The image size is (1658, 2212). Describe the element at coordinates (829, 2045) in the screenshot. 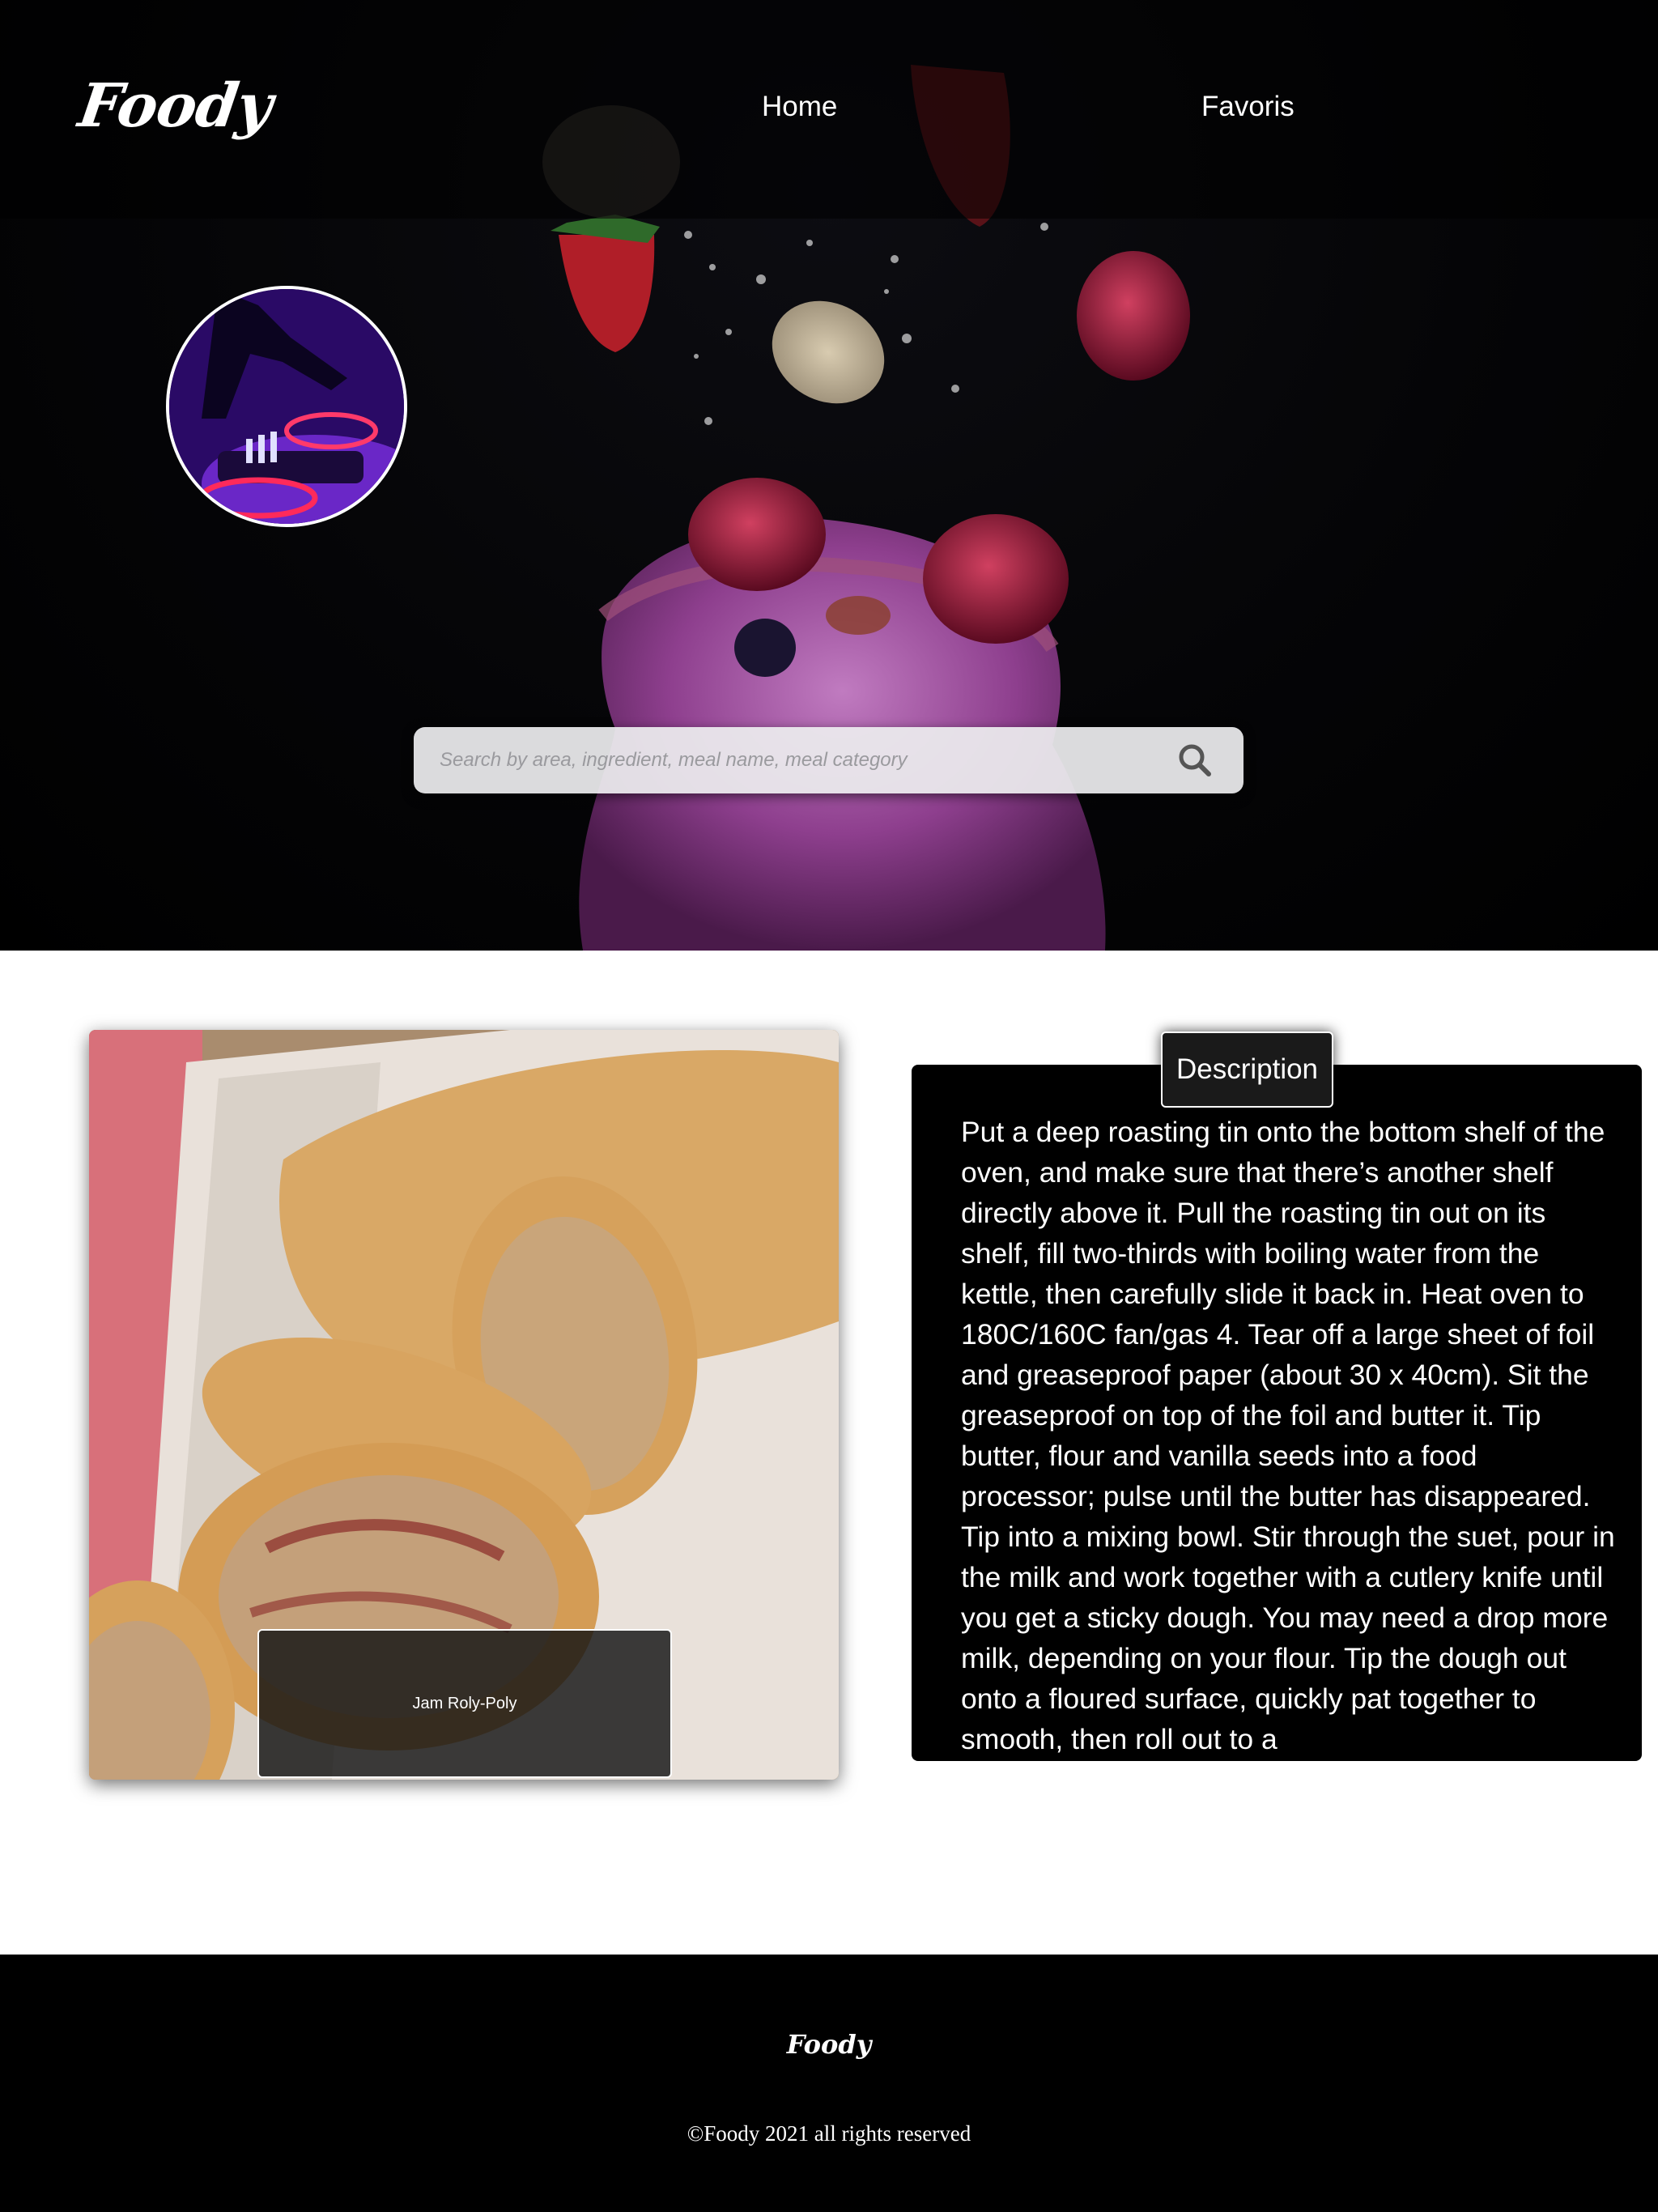

I see `footer-logo: Foody` at that location.